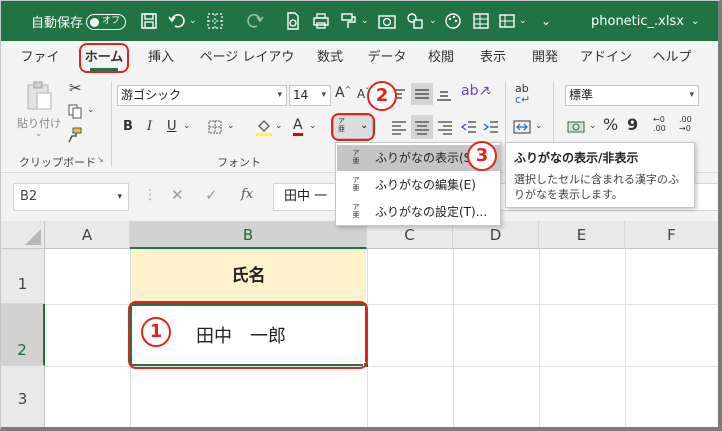  I want to click on column-header-b: B, so click(248, 235).